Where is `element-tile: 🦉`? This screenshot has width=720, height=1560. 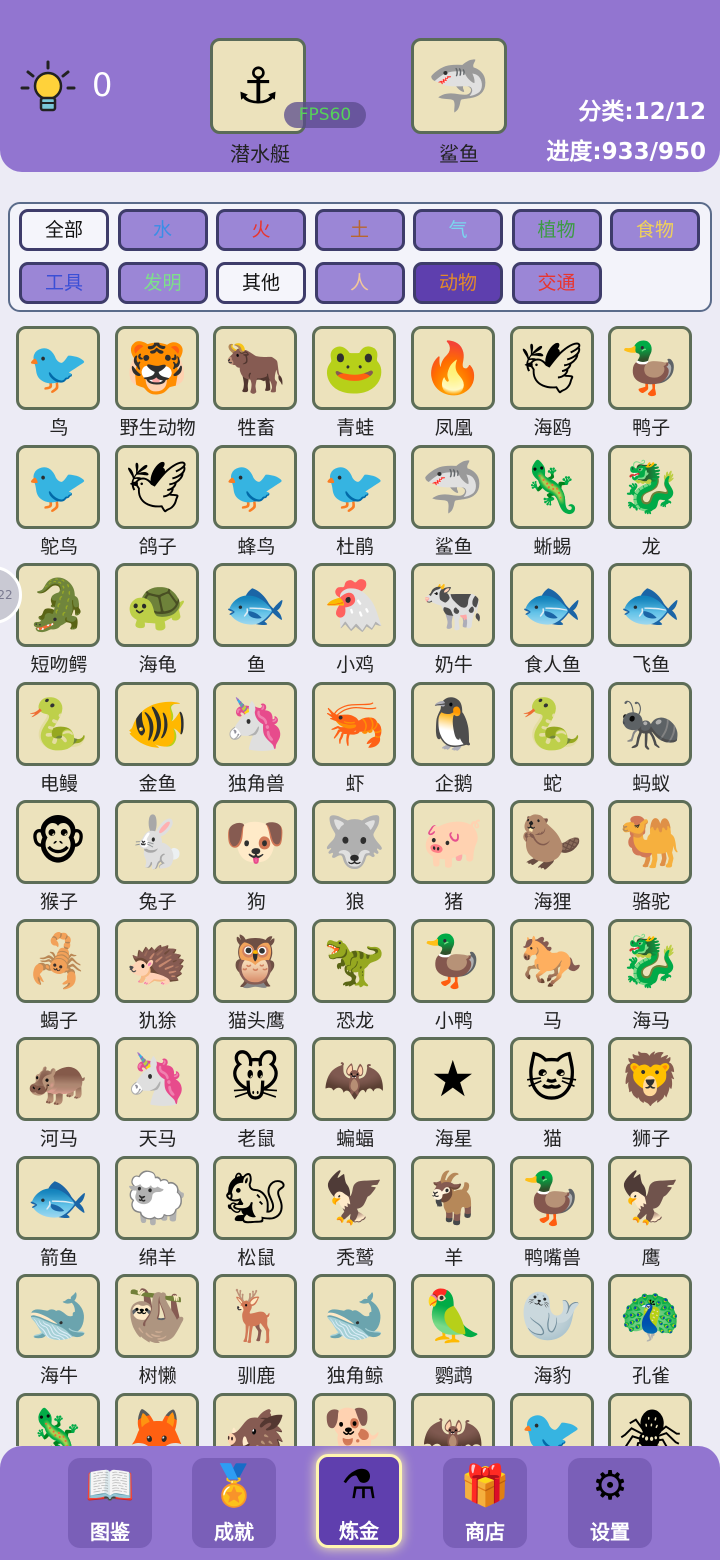
element-tile: 🦉 is located at coordinates (255, 960).